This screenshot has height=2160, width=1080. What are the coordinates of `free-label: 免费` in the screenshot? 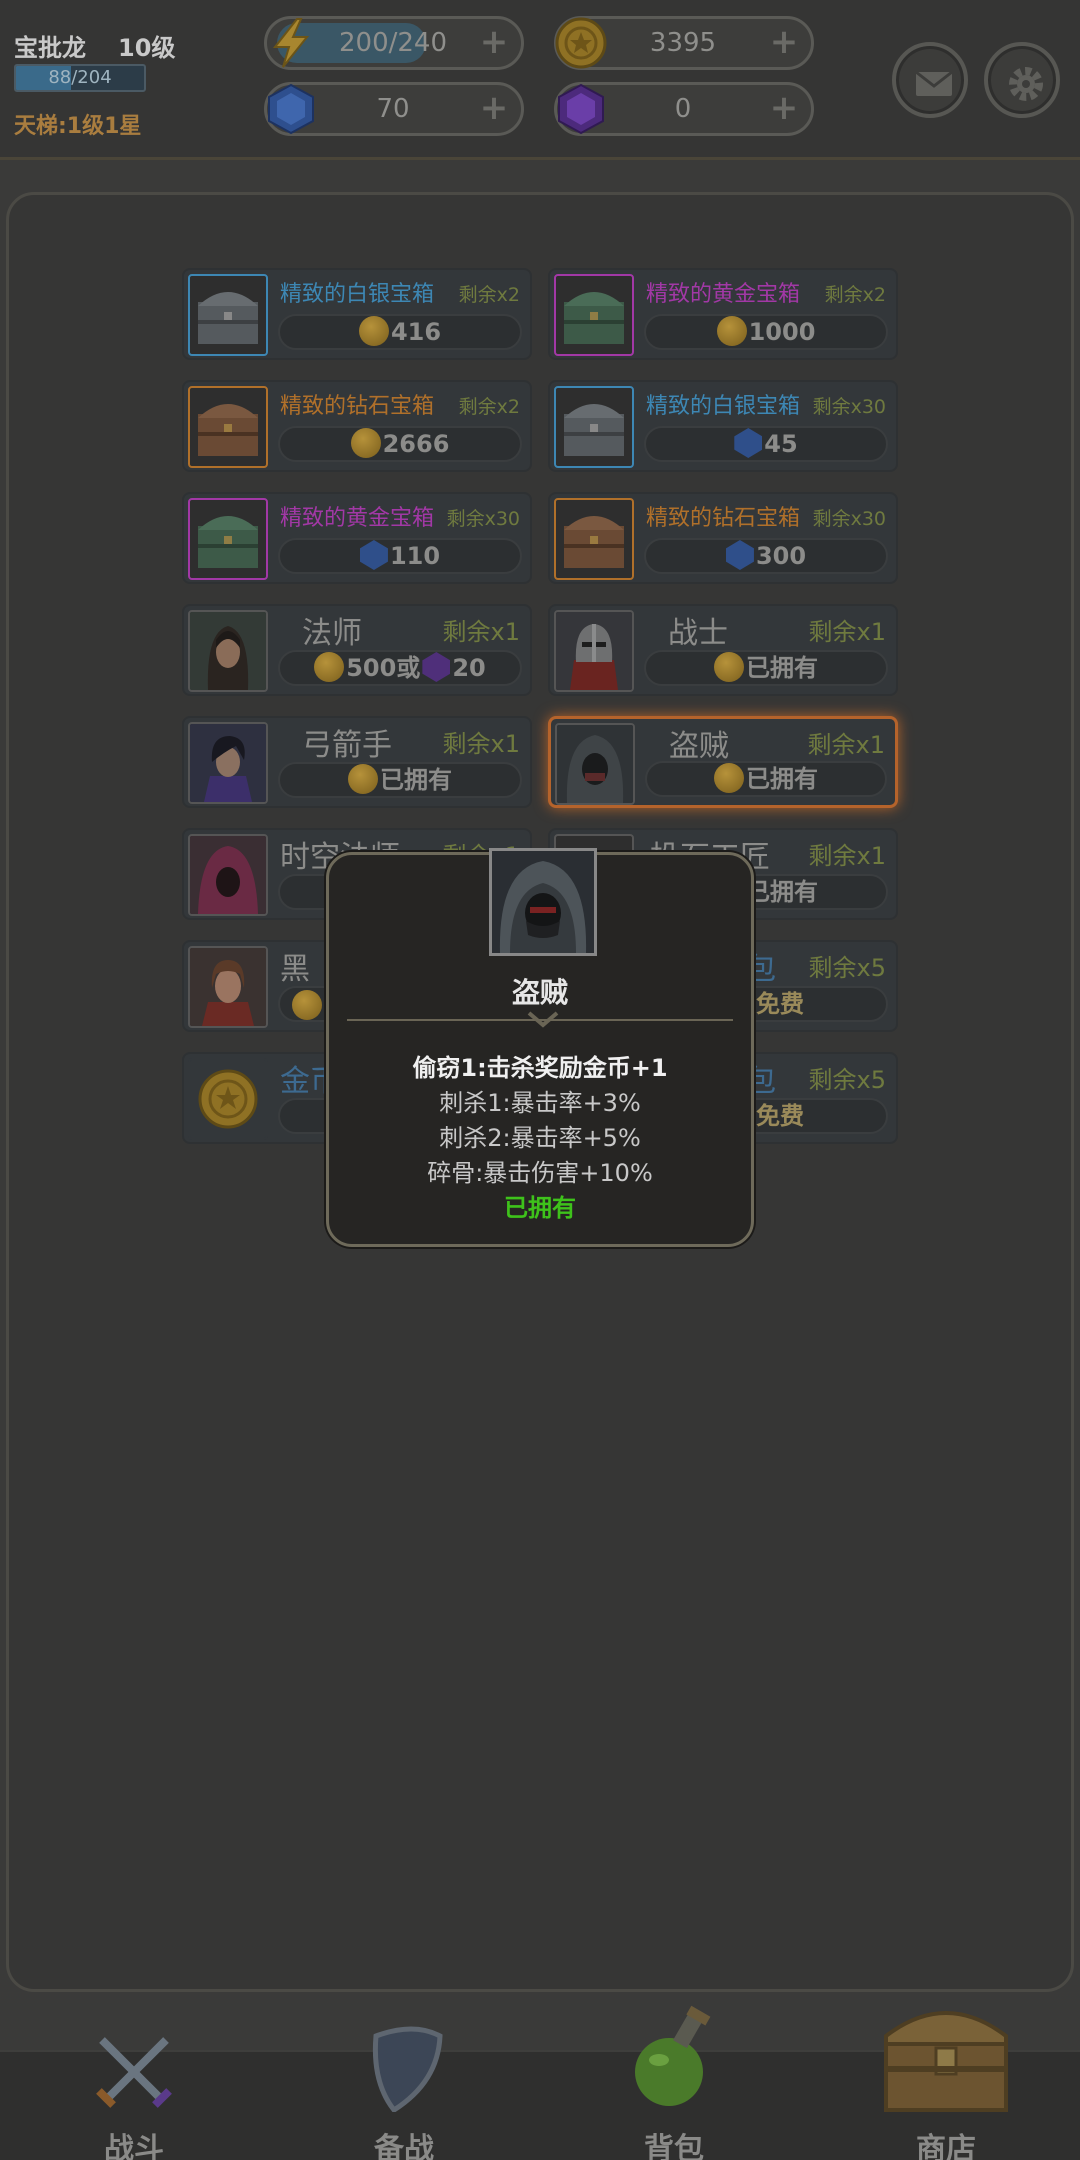 It's located at (780, 1116).